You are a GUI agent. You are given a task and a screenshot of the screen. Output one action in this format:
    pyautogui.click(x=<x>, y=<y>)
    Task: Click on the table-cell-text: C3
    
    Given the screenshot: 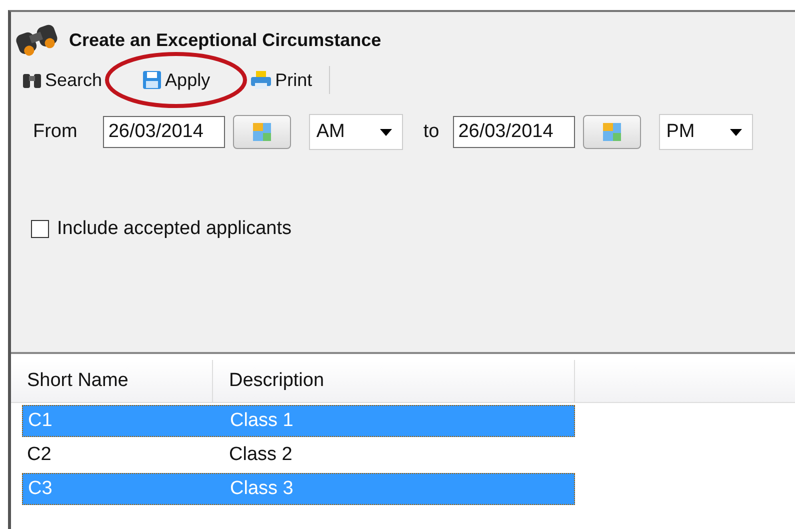 What is the action you would take?
    pyautogui.click(x=40, y=489)
    